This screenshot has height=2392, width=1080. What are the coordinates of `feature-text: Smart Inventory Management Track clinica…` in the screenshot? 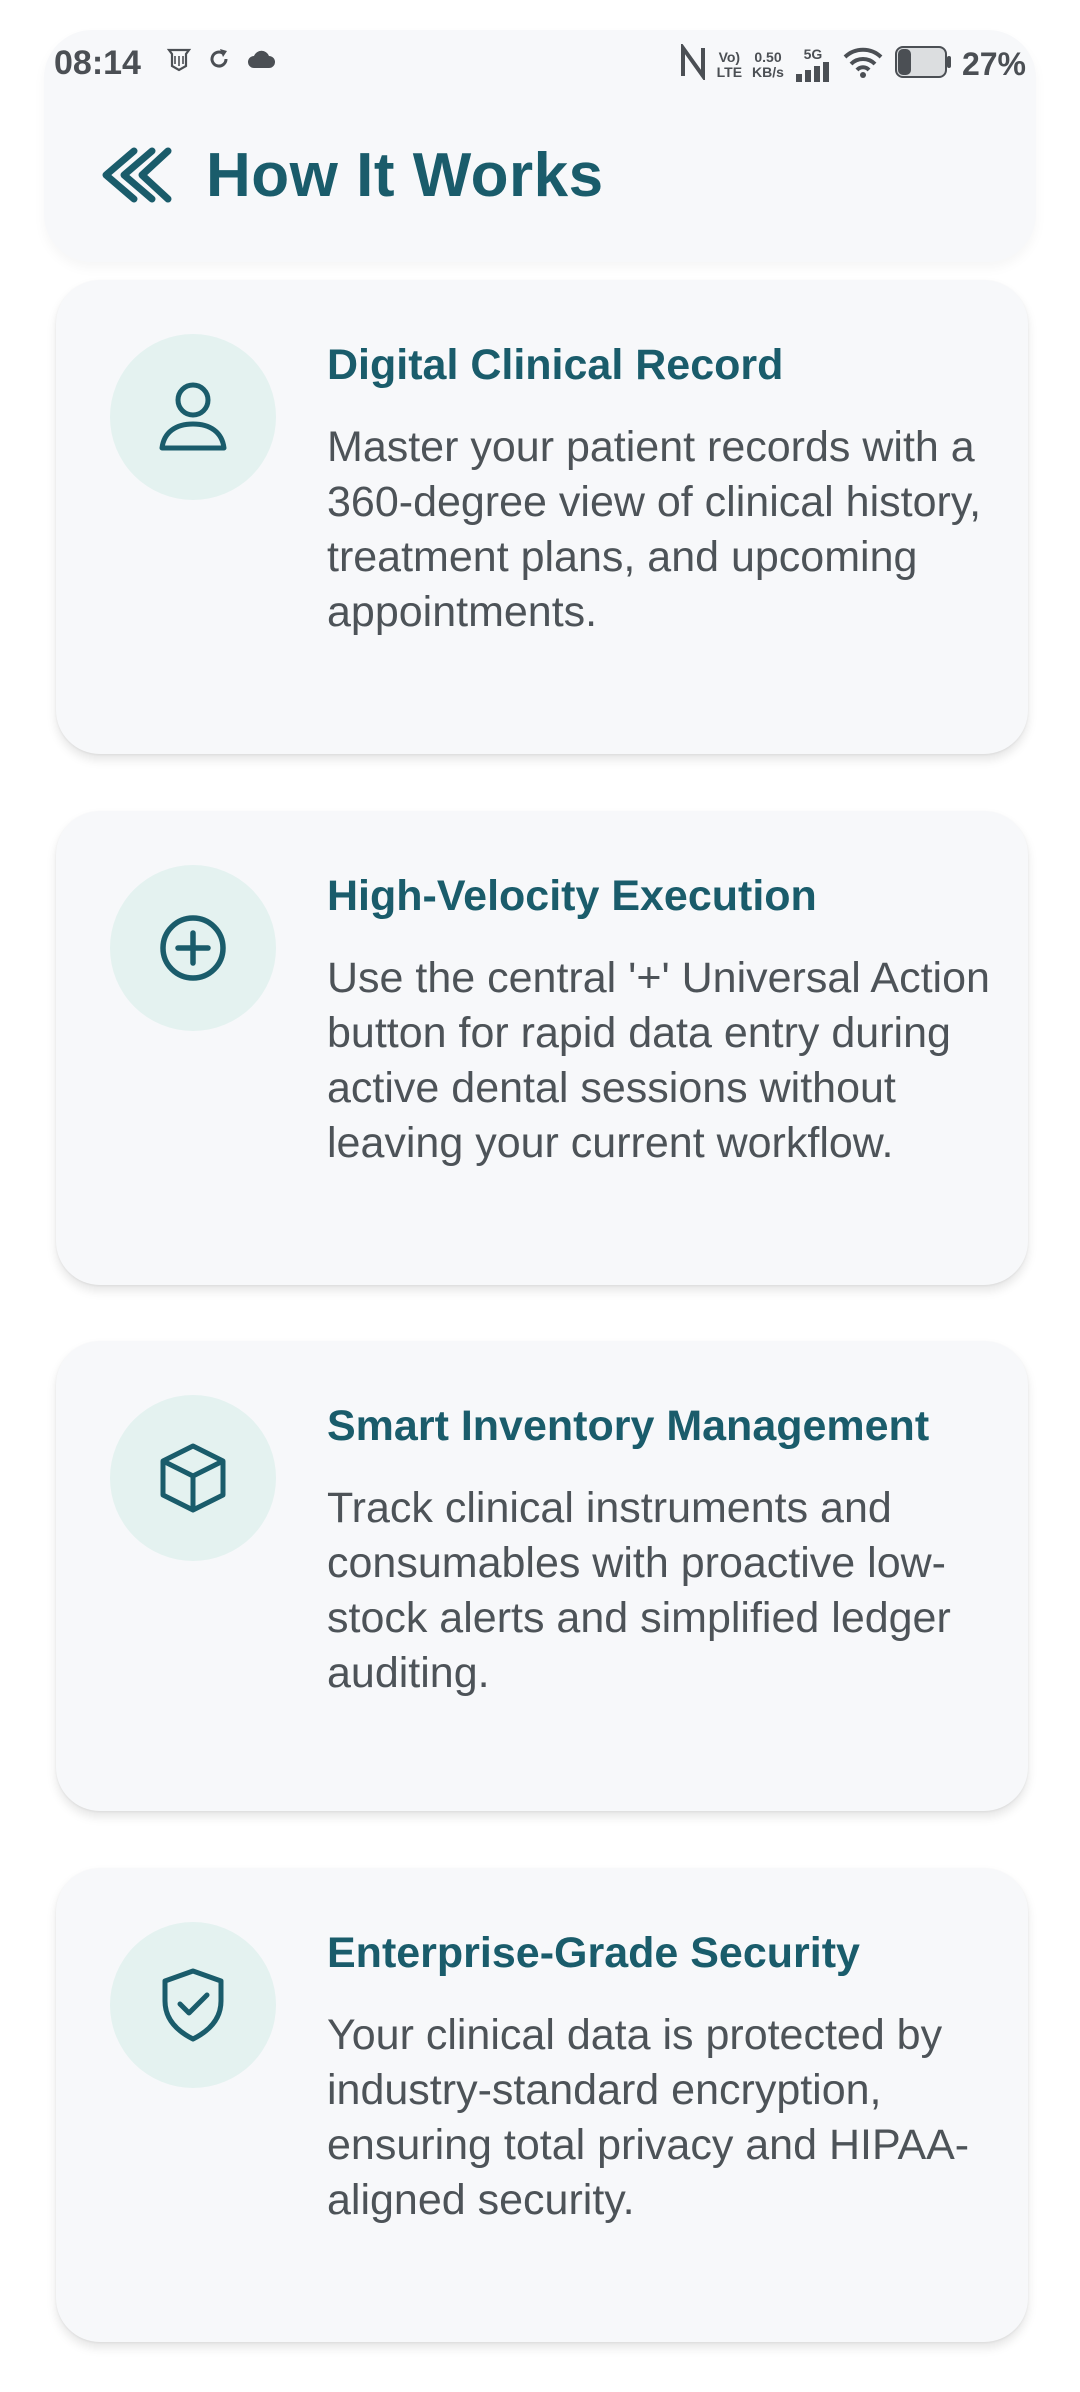 It's located at (662, 1550).